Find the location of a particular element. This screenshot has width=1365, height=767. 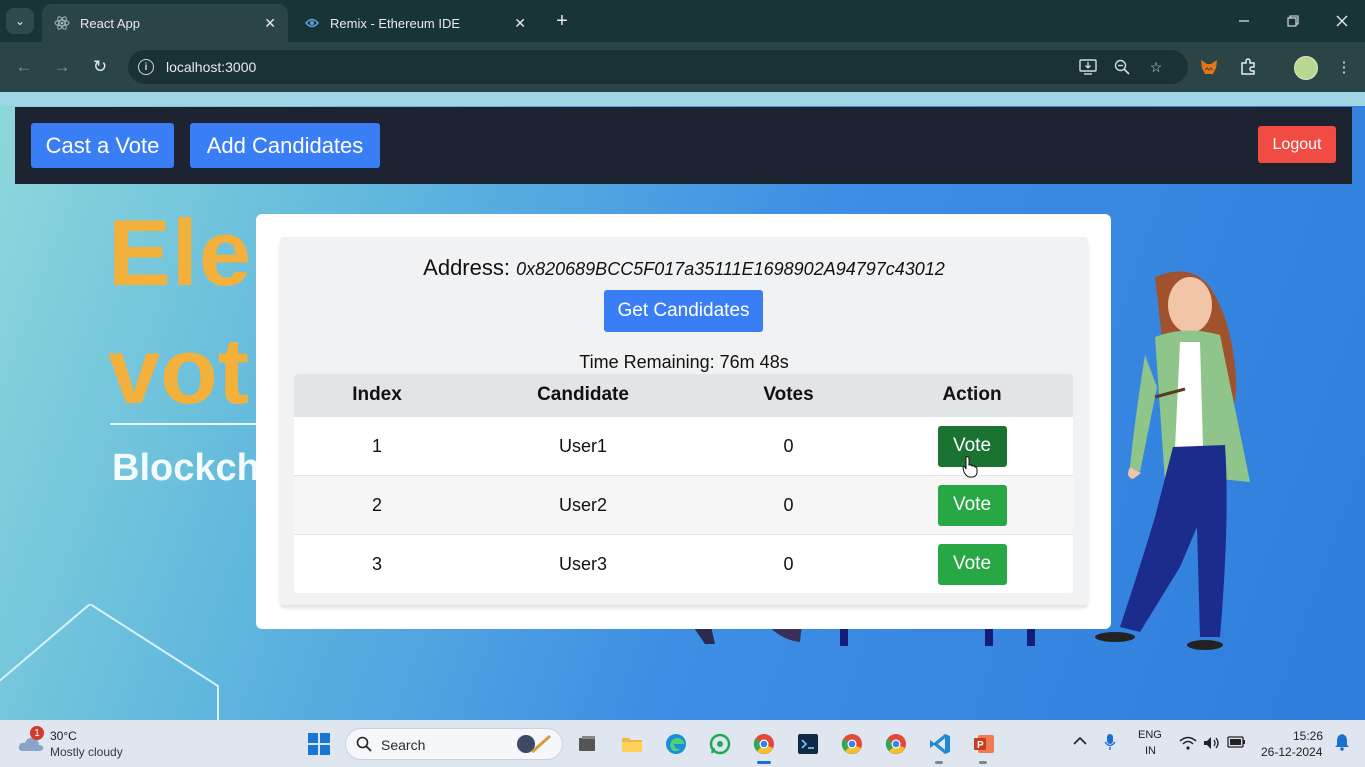

column-header-candidate: Candidate is located at coordinates (583, 394).